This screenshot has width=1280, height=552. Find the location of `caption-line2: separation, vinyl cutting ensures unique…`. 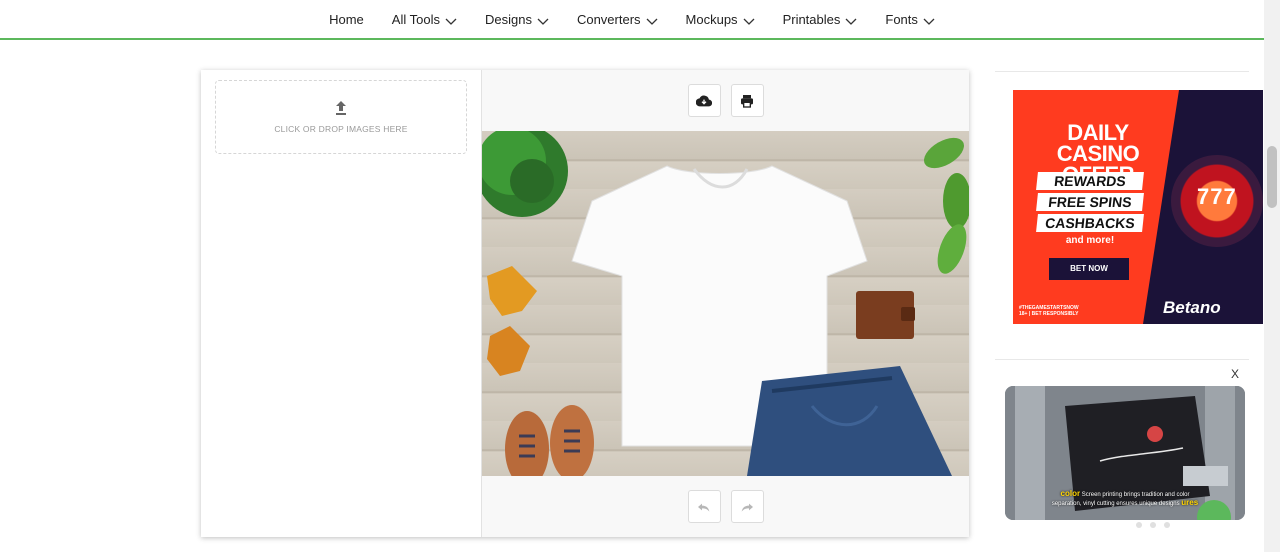

caption-line2: separation, vinyl cutting ensures unique… is located at coordinates (1115, 504).